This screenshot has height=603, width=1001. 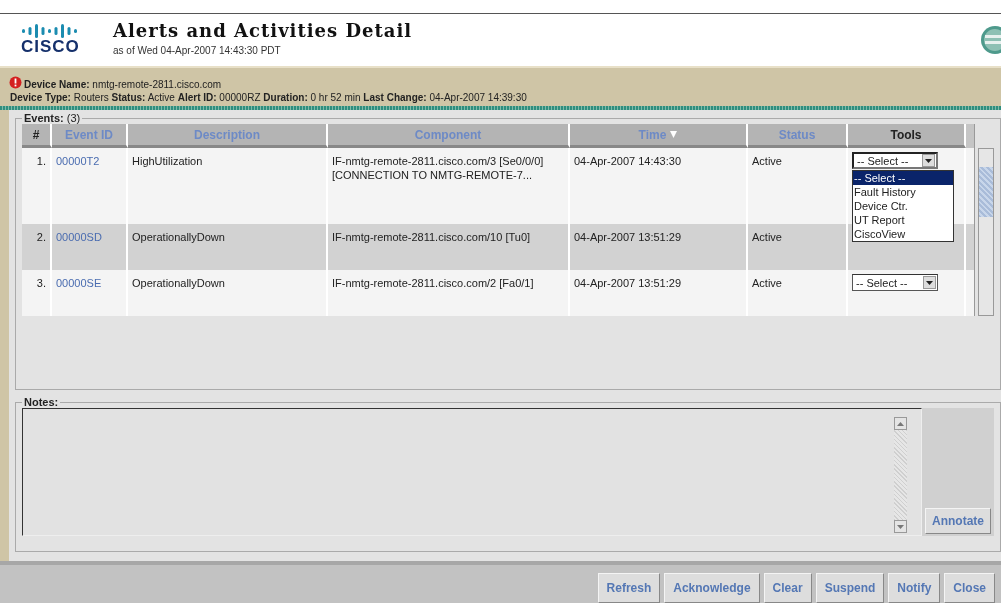 What do you see at coordinates (969, 588) in the screenshot?
I see `action-button: Close` at bounding box center [969, 588].